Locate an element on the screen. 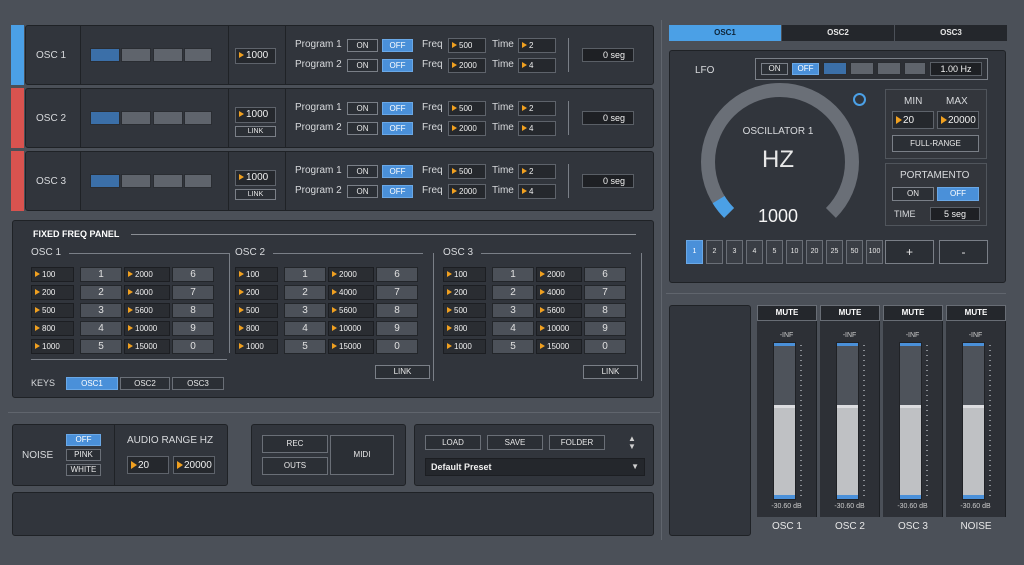  ff-freq-field: 4000 is located at coordinates (147, 292).